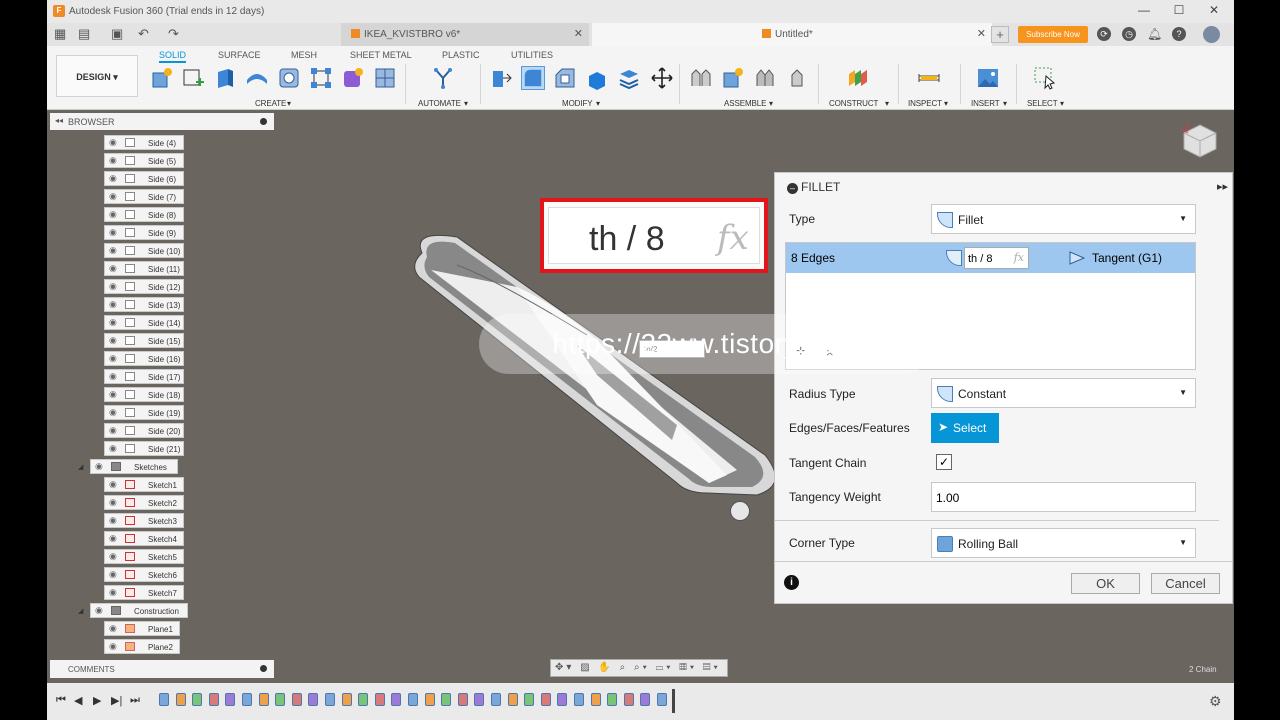 This screenshot has height=720, width=1280. Describe the element at coordinates (1154, 34) in the screenshot. I see `notifications-icon: 🔔︎` at that location.